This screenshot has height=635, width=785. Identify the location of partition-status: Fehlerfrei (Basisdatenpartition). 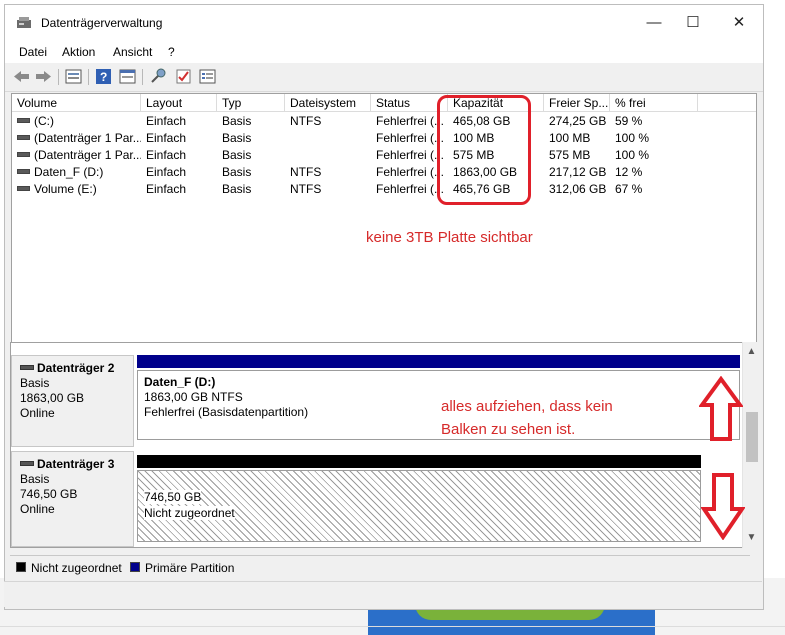
(226, 412).